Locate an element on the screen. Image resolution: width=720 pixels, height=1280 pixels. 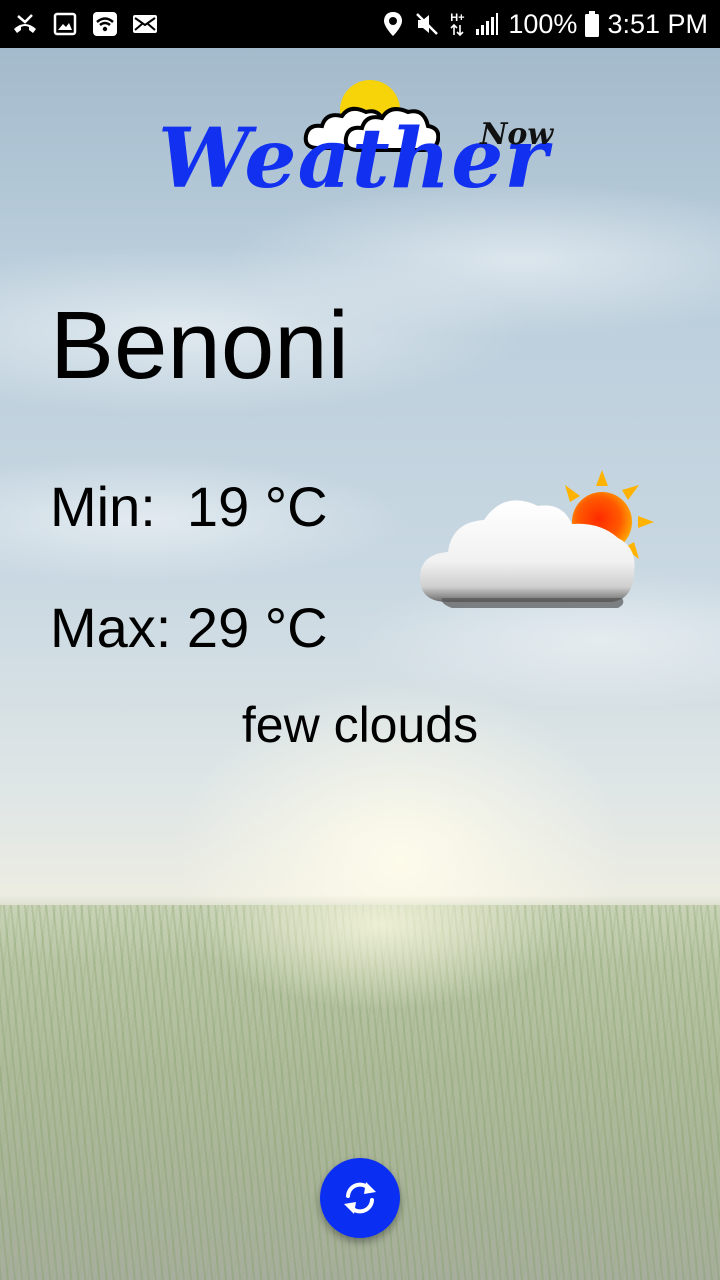
refresh-icon is located at coordinates (360, 1198).